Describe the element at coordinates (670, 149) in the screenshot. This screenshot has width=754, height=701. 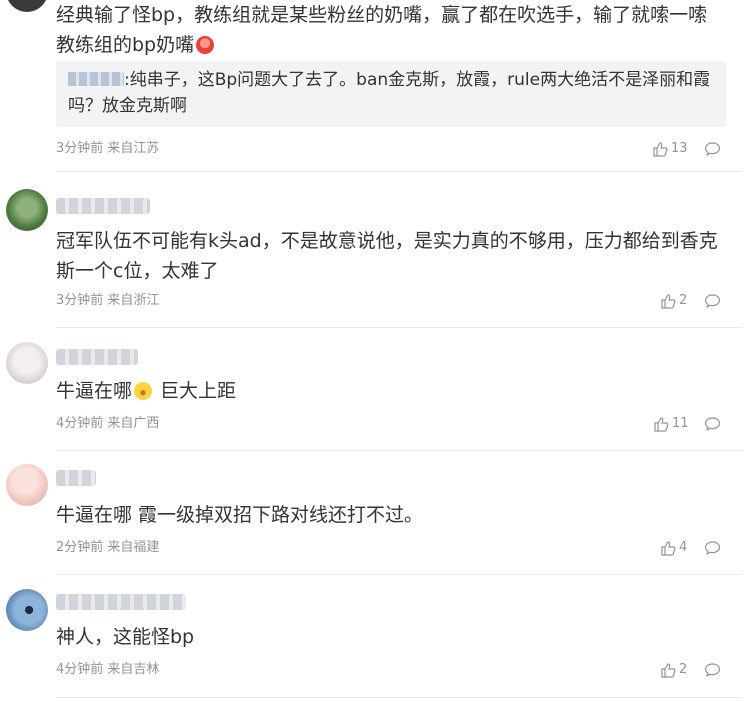
I see `like-button: 13` at that location.